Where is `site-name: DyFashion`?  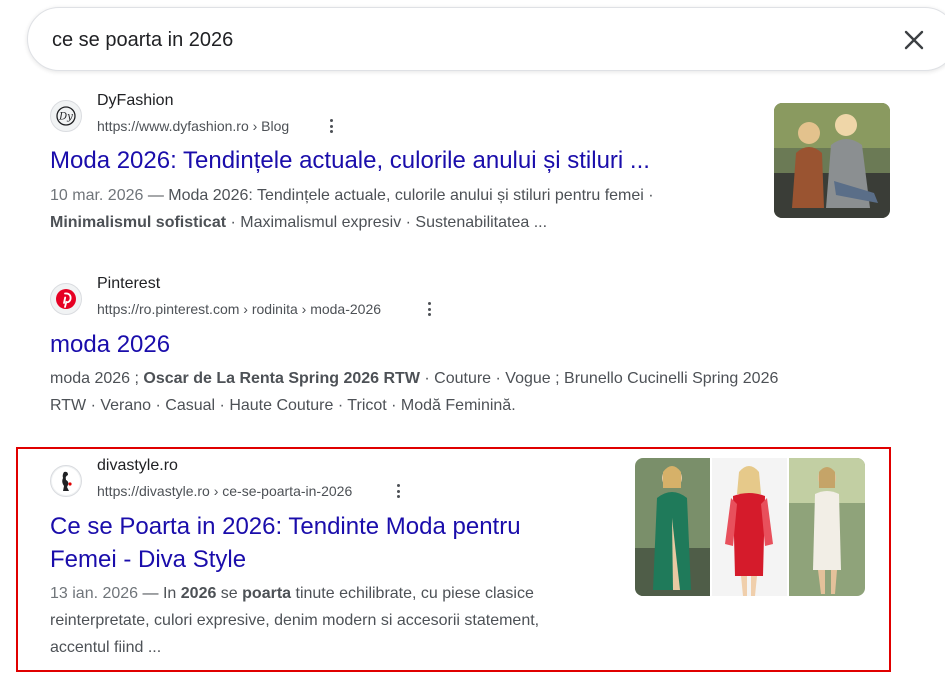 site-name: DyFashion is located at coordinates (135, 100).